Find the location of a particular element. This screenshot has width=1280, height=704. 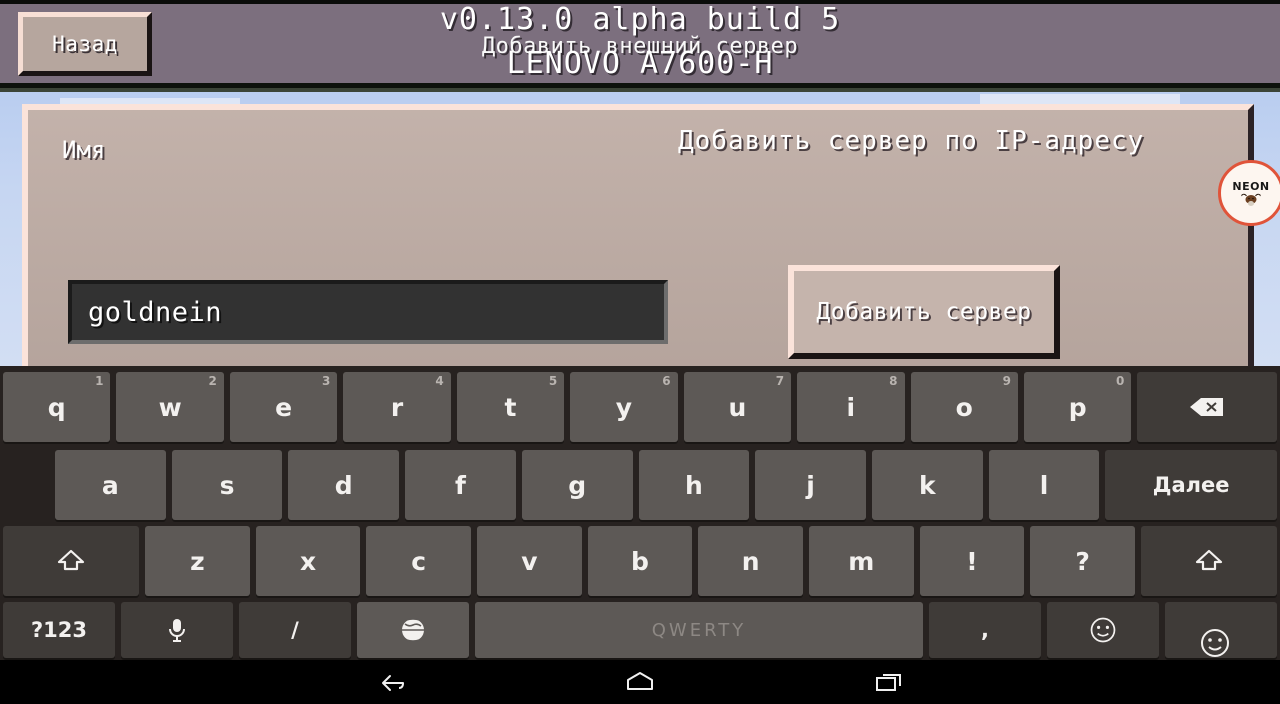

key-label: m is located at coordinates (861, 561).